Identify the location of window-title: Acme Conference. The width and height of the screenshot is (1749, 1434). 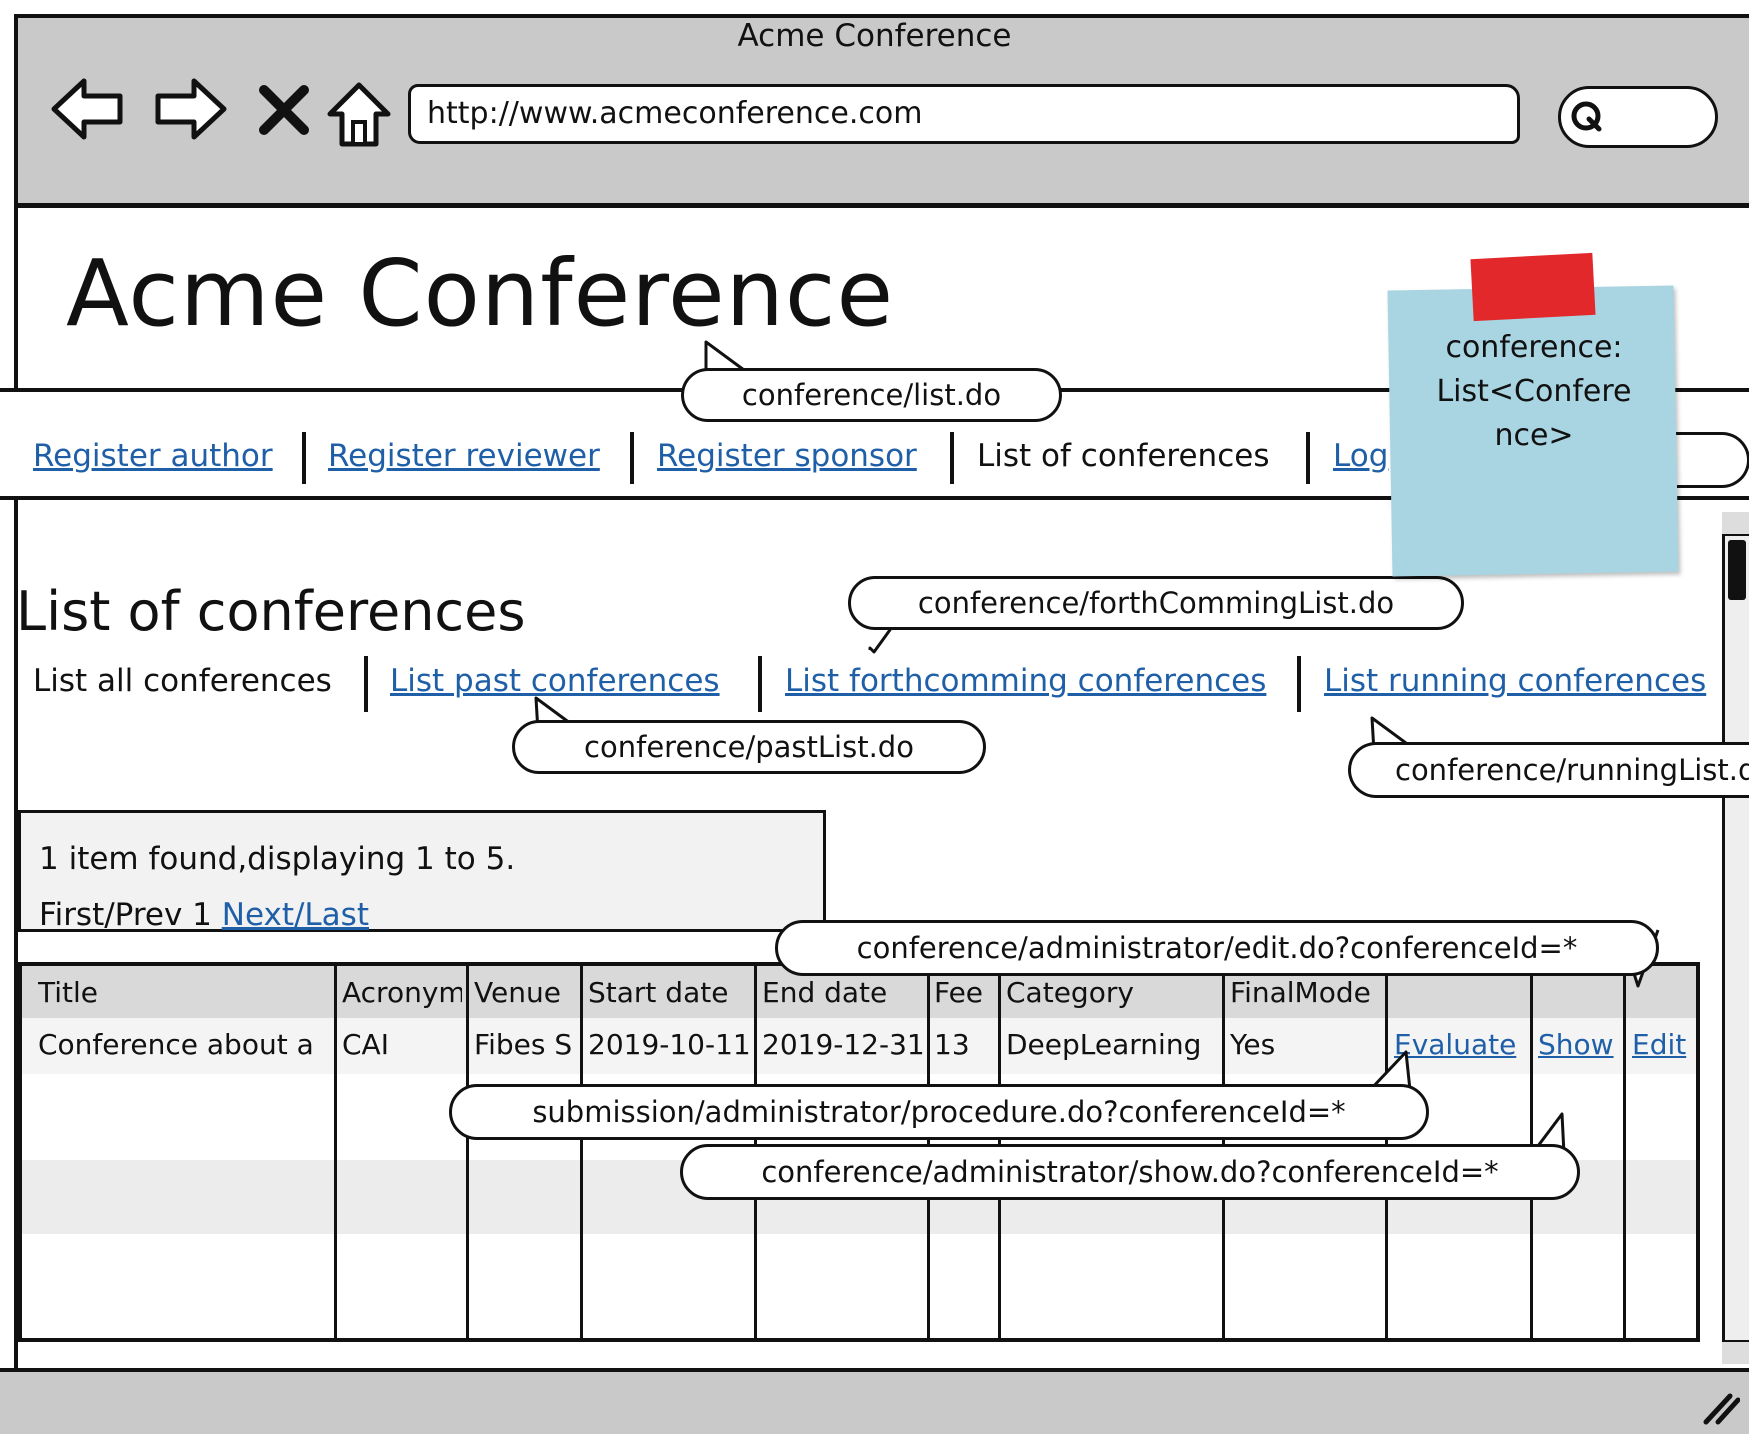
(874, 36).